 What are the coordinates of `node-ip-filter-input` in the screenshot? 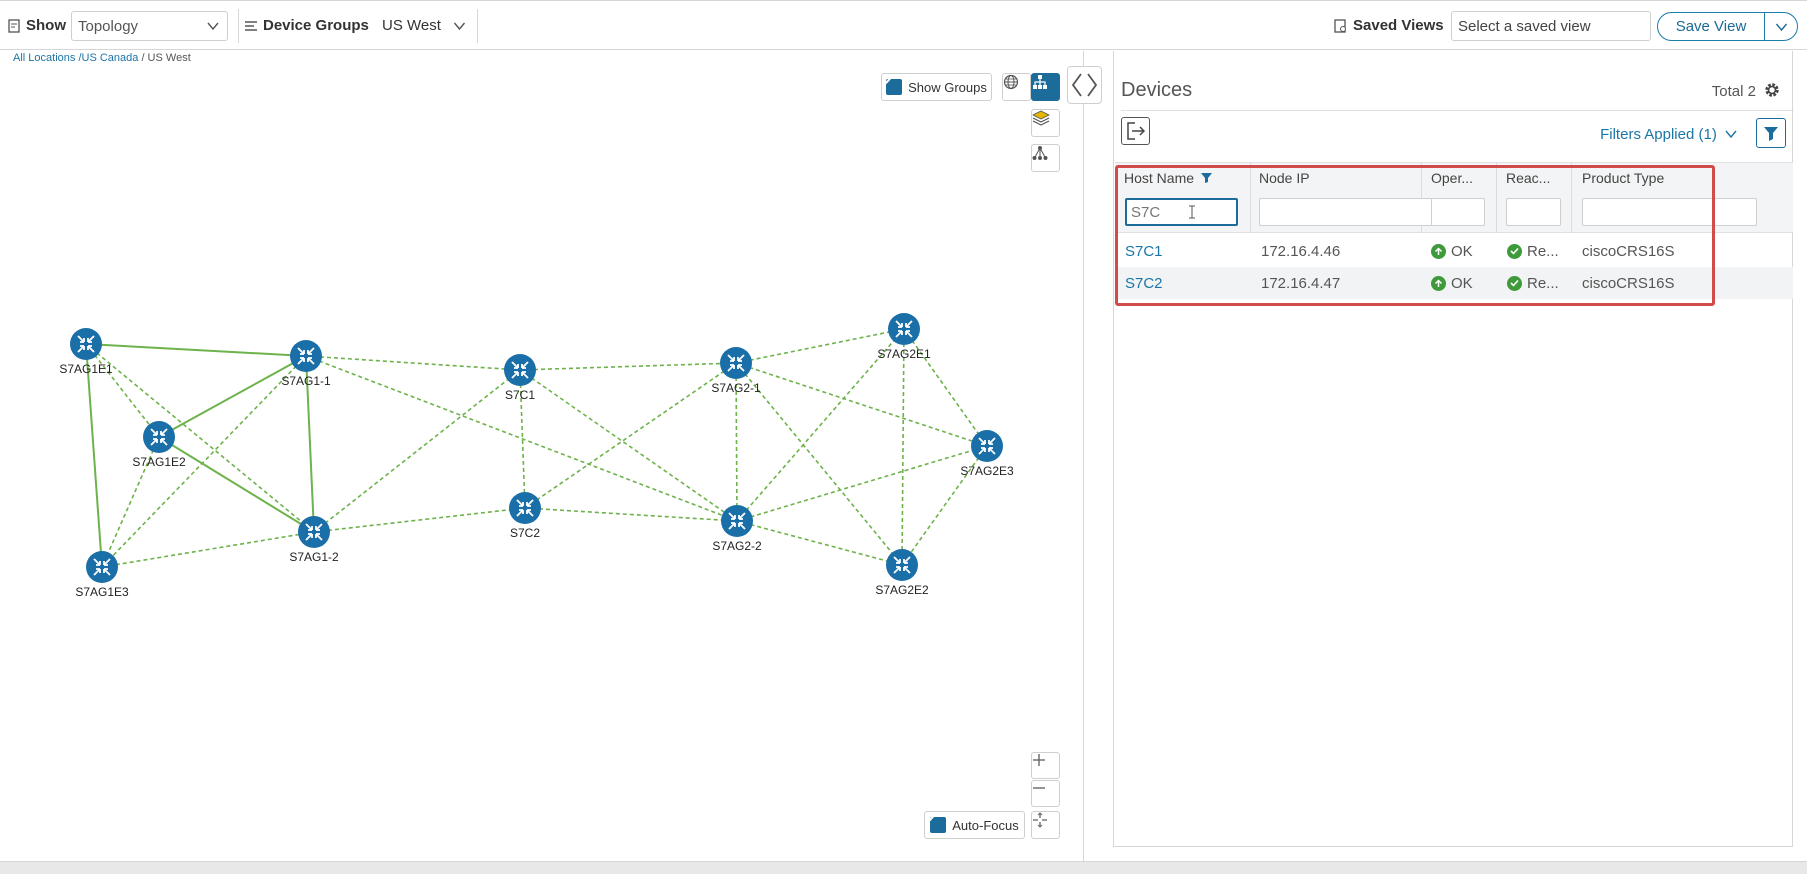 It's located at (1346, 212).